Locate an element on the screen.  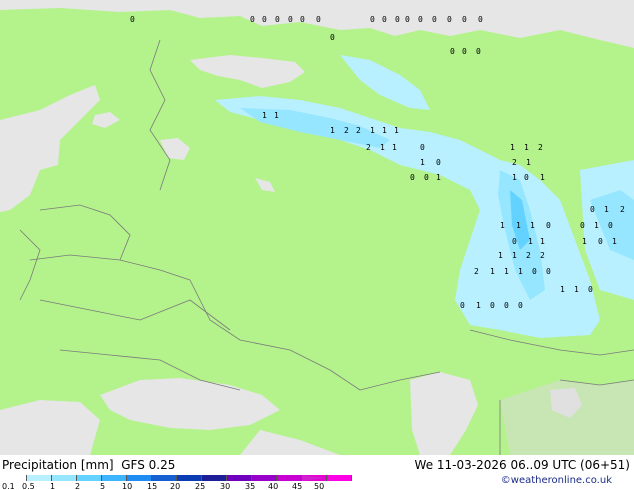
scale-tick-label: 0.5 is located at coordinates (28, 486).